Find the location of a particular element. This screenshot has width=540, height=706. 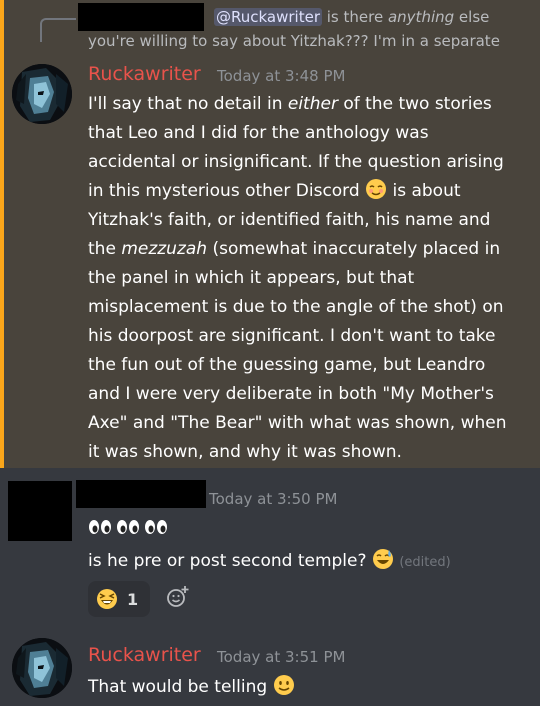

mention: @Ruckawriter is located at coordinates (268, 17).